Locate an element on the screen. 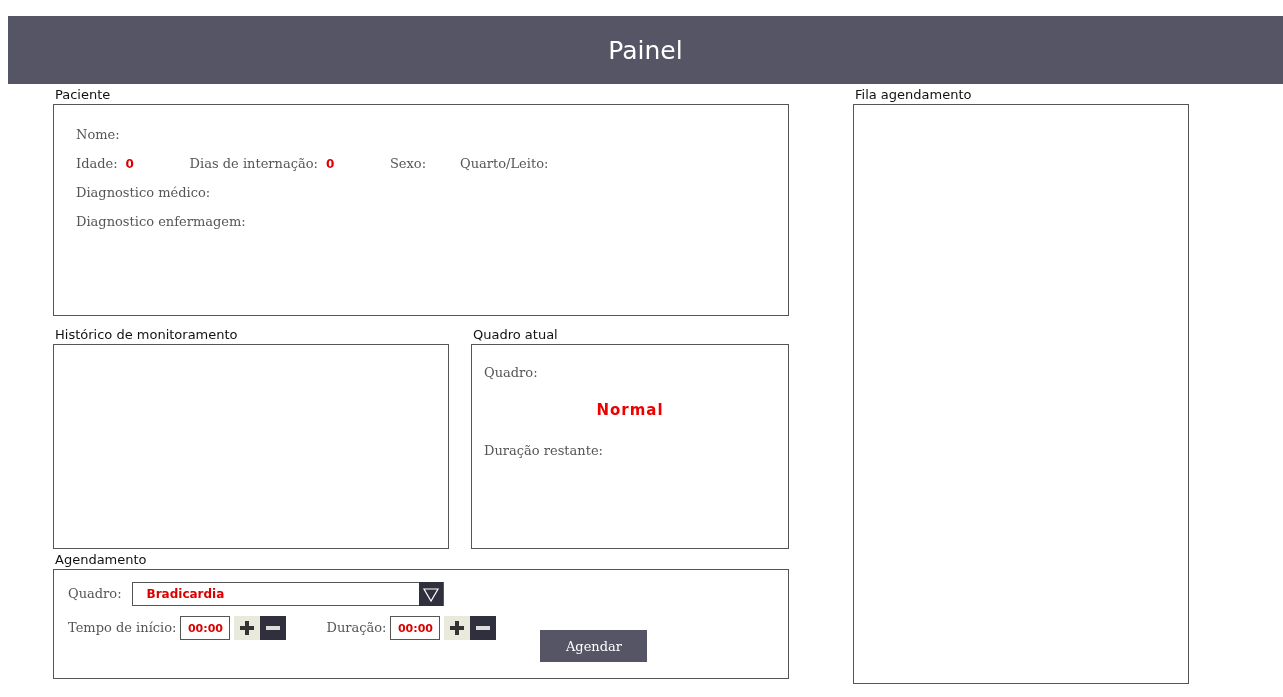  caret-icon is located at coordinates (430, 594).